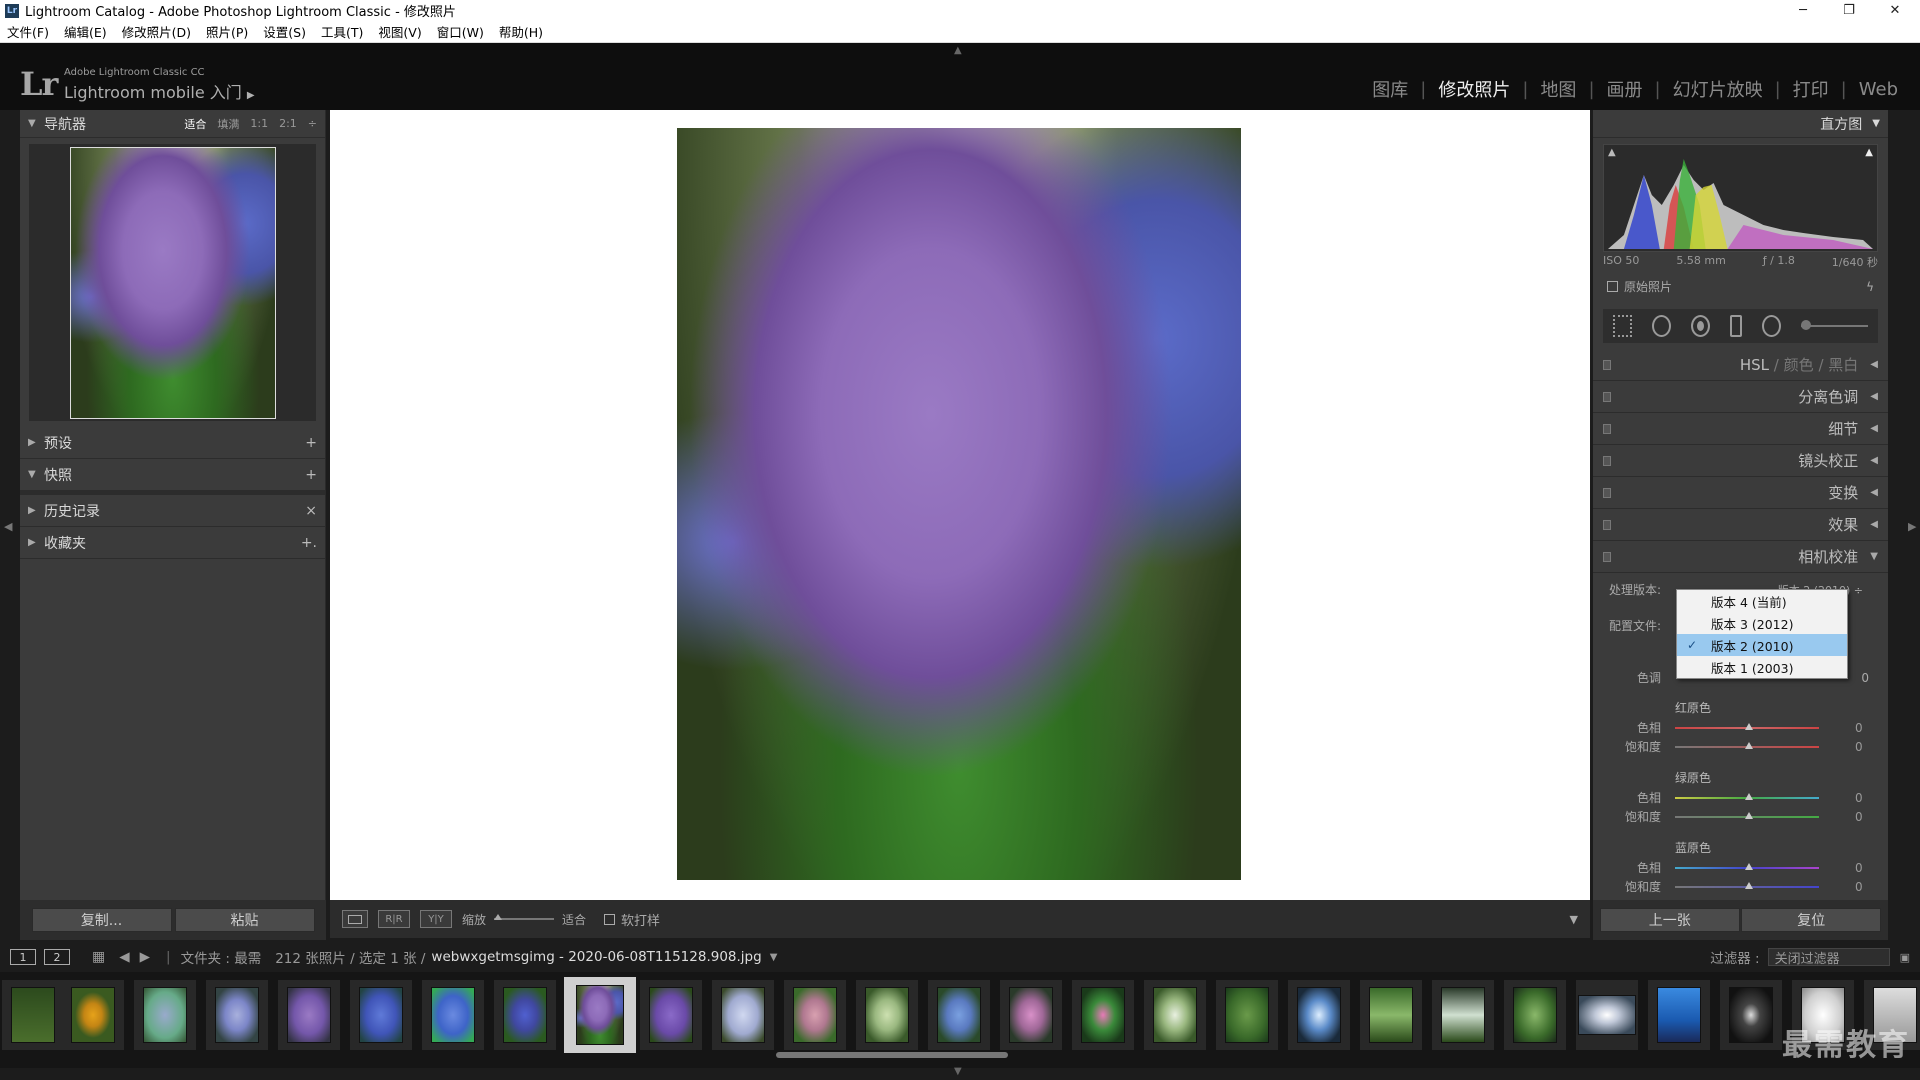 The height and width of the screenshot is (1080, 1920). What do you see at coordinates (342, 31) in the screenshot?
I see `menu-tools: 工具(T)` at bounding box center [342, 31].